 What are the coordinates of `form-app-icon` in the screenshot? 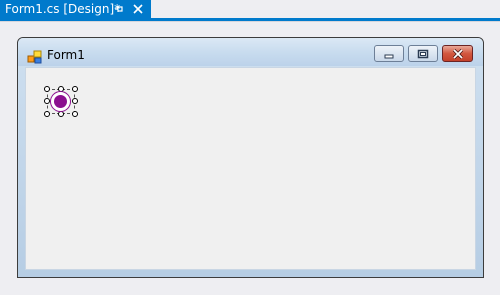 It's located at (35, 57).